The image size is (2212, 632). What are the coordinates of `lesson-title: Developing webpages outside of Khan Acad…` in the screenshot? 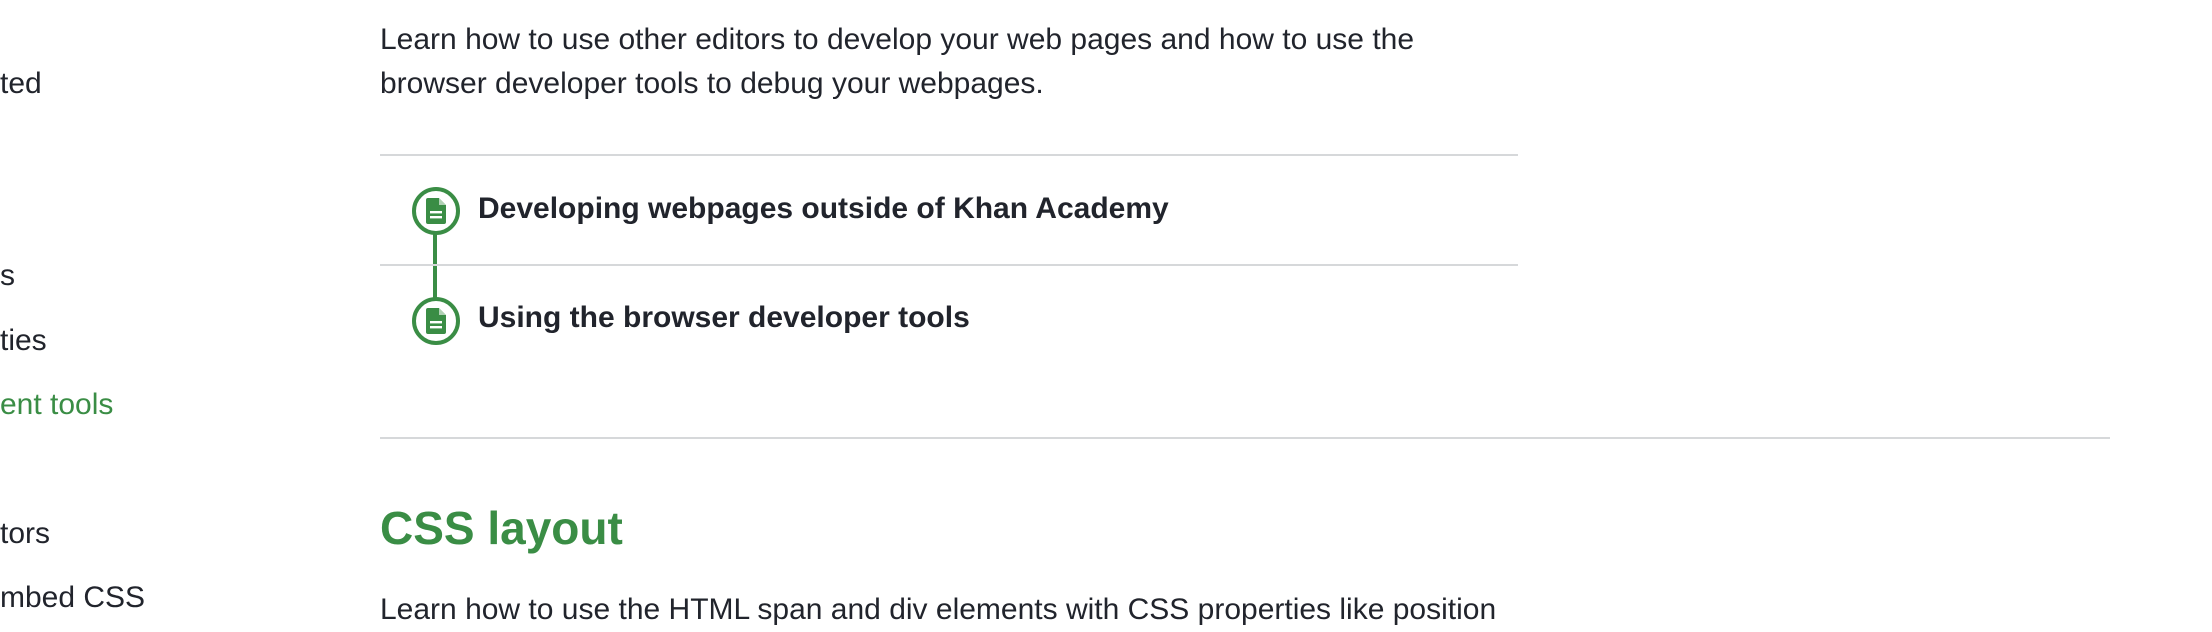 It's located at (823, 208).